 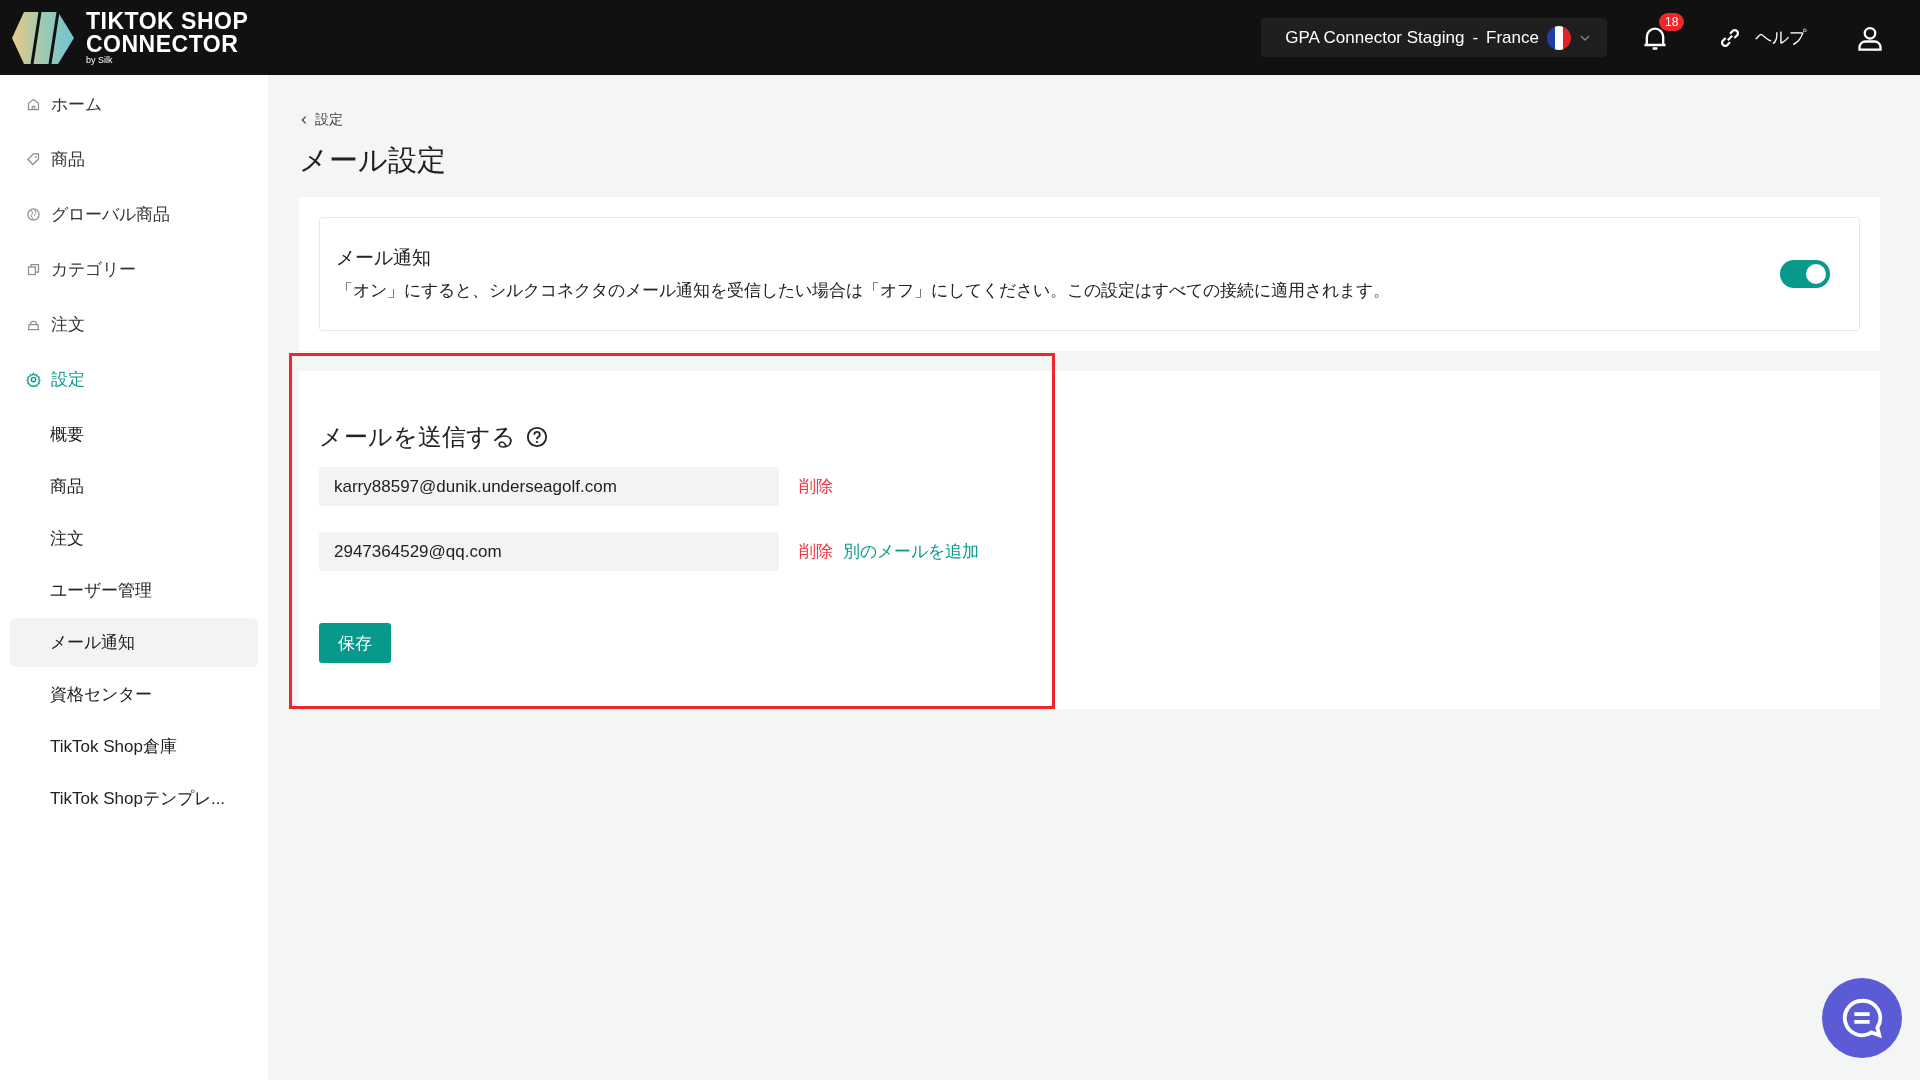 What do you see at coordinates (1805, 273) in the screenshot?
I see `toggle-switch` at bounding box center [1805, 273].